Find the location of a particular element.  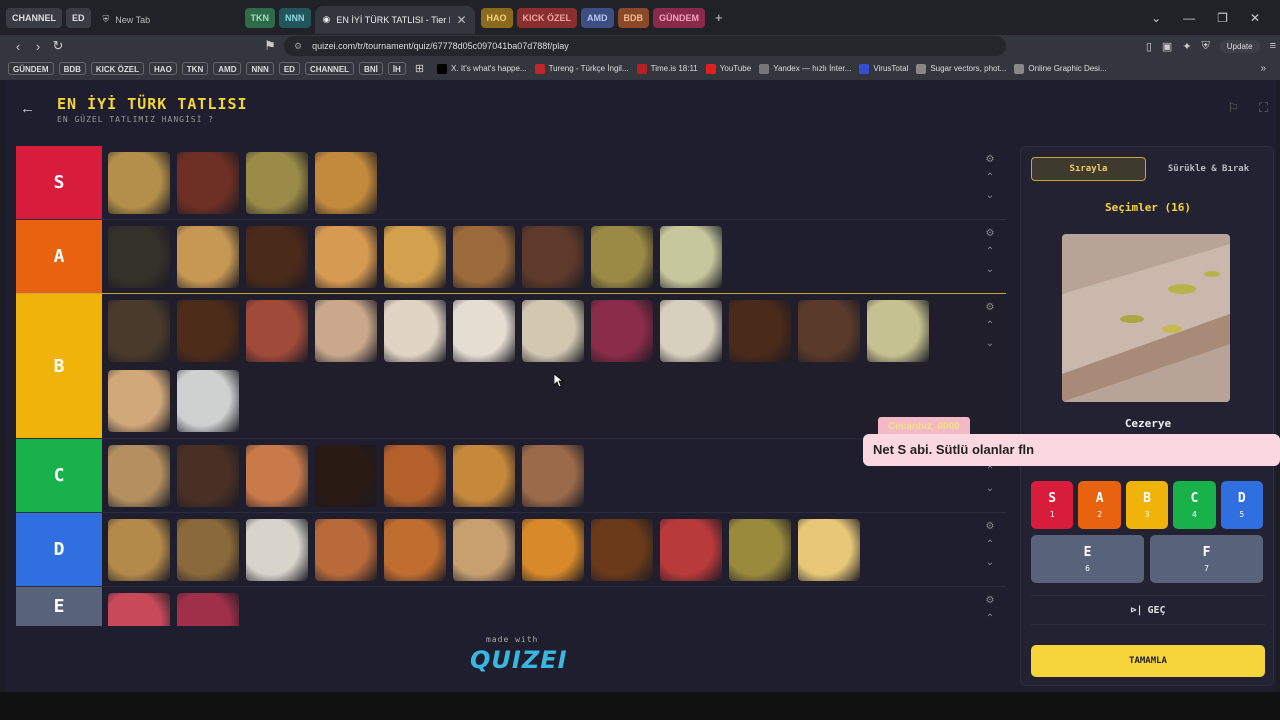

bookmark-folder: CHANNEL is located at coordinates (329, 68).